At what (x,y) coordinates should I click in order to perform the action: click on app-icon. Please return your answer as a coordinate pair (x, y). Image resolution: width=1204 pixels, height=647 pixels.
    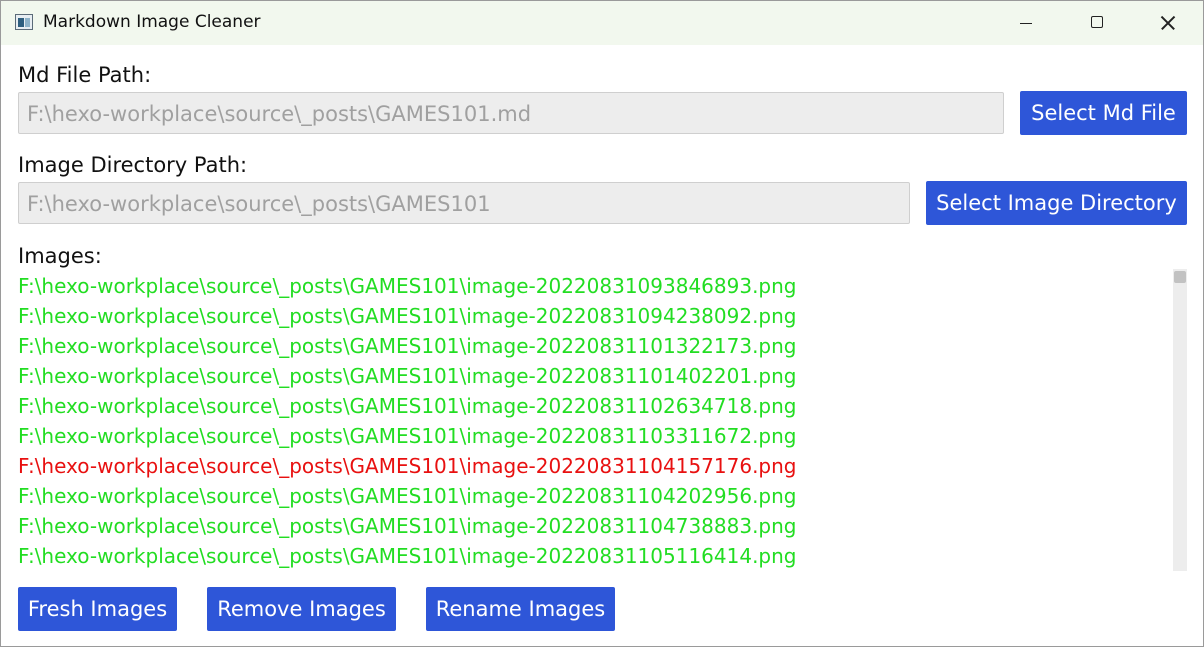
    Looking at the image, I should click on (24, 22).